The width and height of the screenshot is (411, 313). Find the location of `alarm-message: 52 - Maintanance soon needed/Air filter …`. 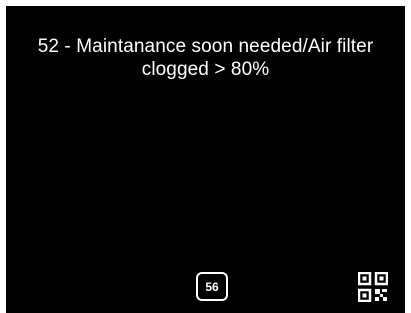

alarm-message: 52 - Maintanance soon needed/Air filter … is located at coordinates (205, 58).